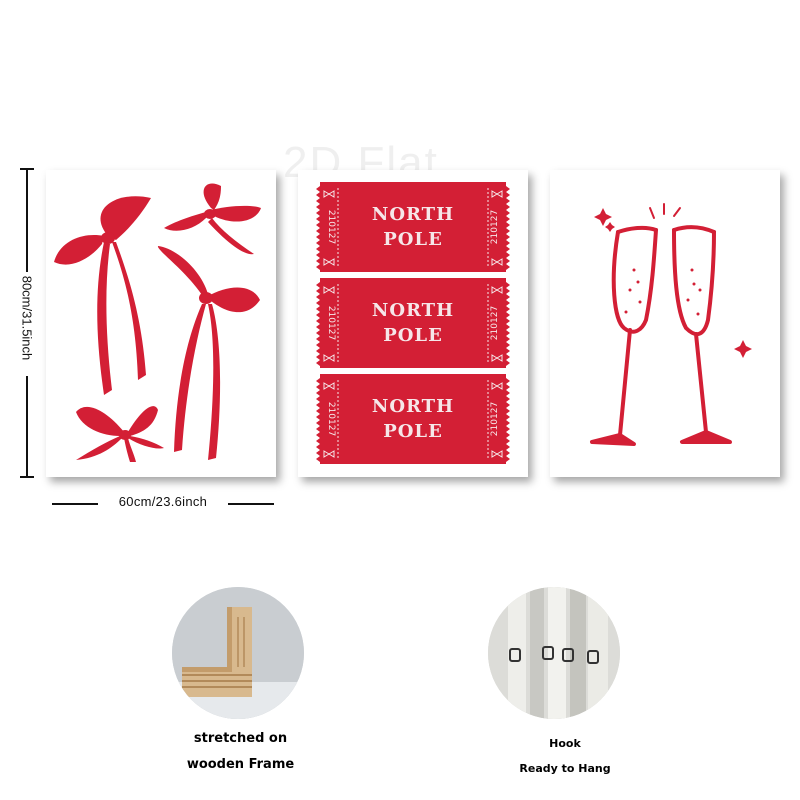 Image resolution: width=800 pixels, height=800 pixels. Describe the element at coordinates (665, 211) in the screenshot. I see `cheers-lines-icon` at that location.